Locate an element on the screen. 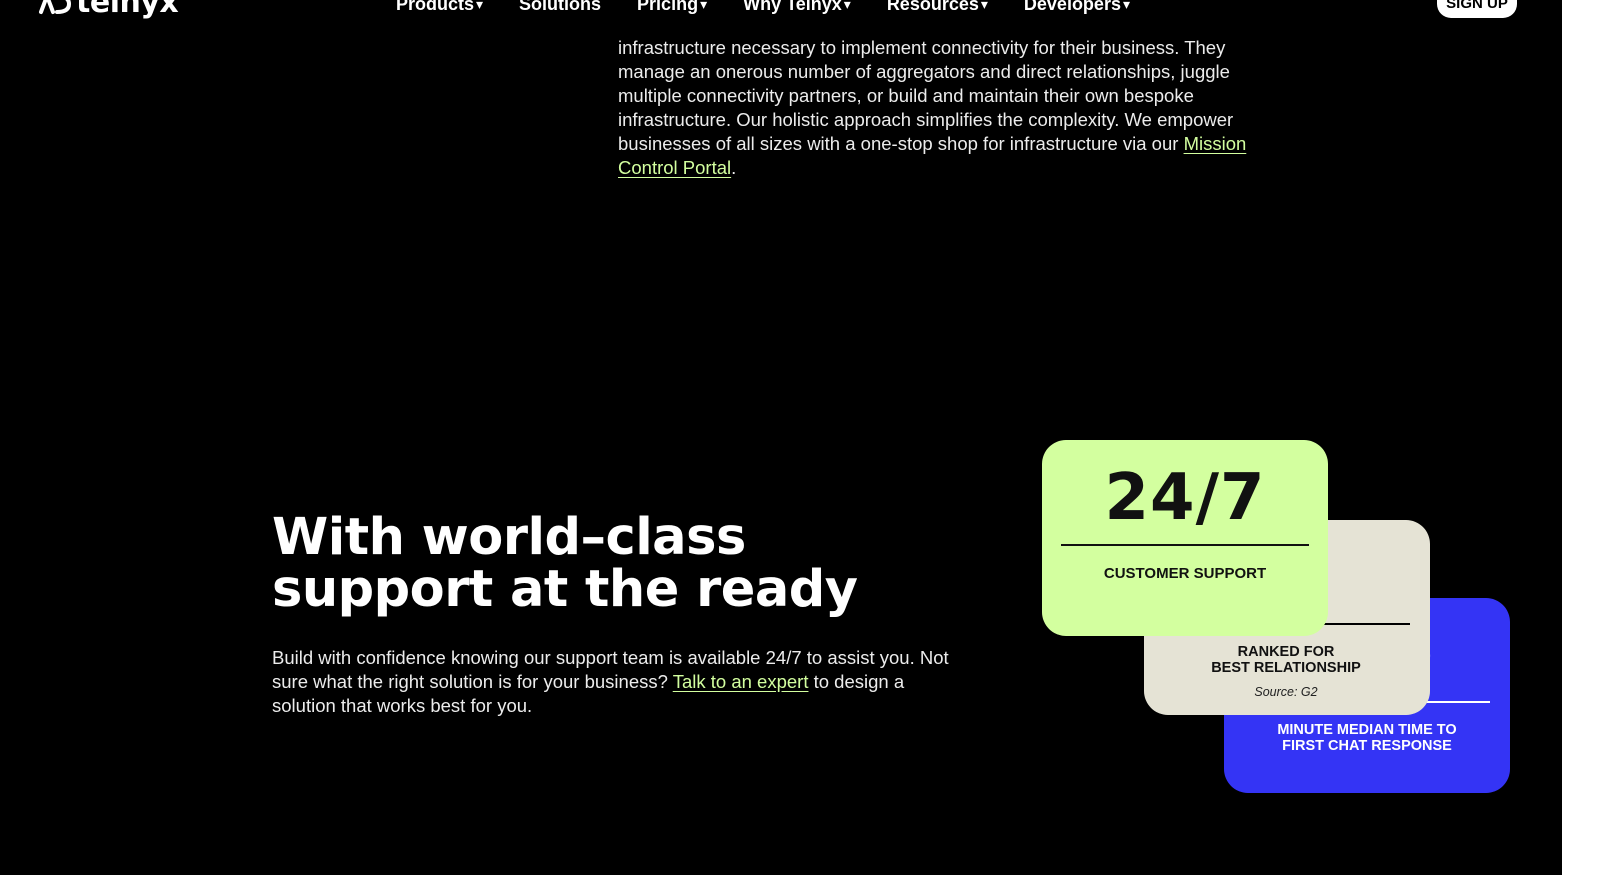 This screenshot has width=1600, height=875. nav-label: Resources is located at coordinates (932, 7).